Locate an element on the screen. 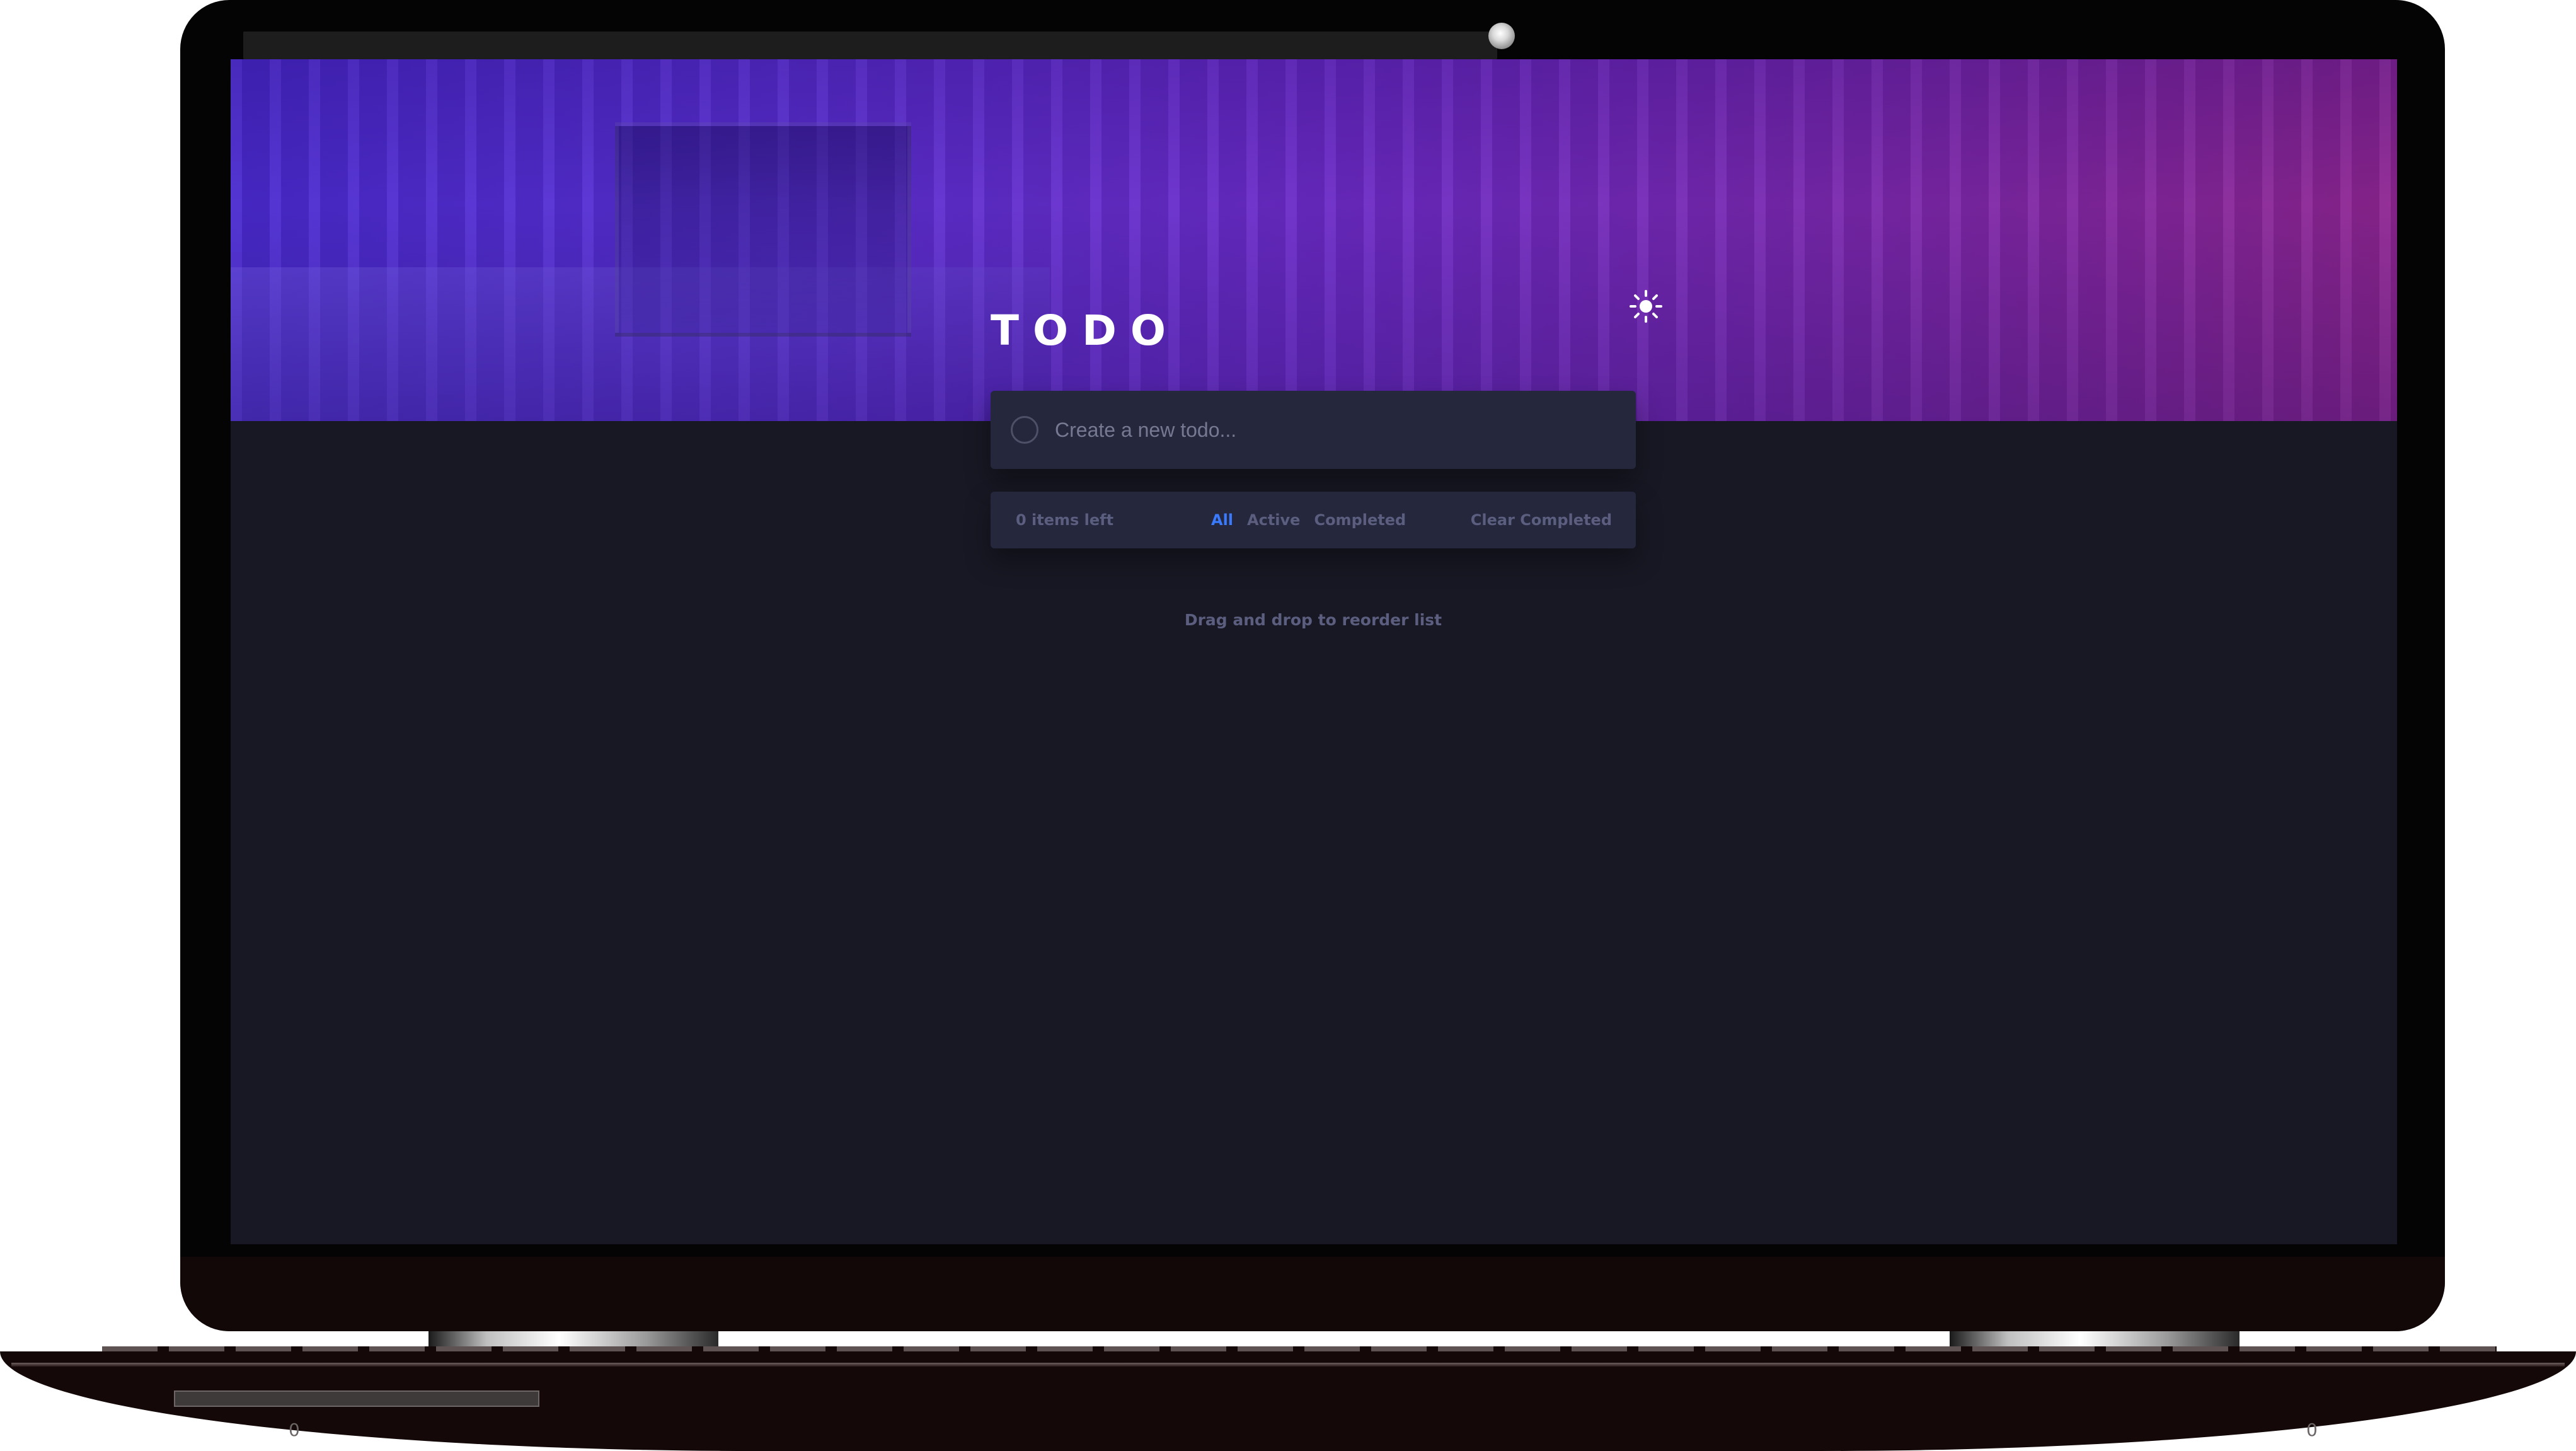 This screenshot has height=1451, width=2576. app-title: TODO is located at coordinates (1085, 331).